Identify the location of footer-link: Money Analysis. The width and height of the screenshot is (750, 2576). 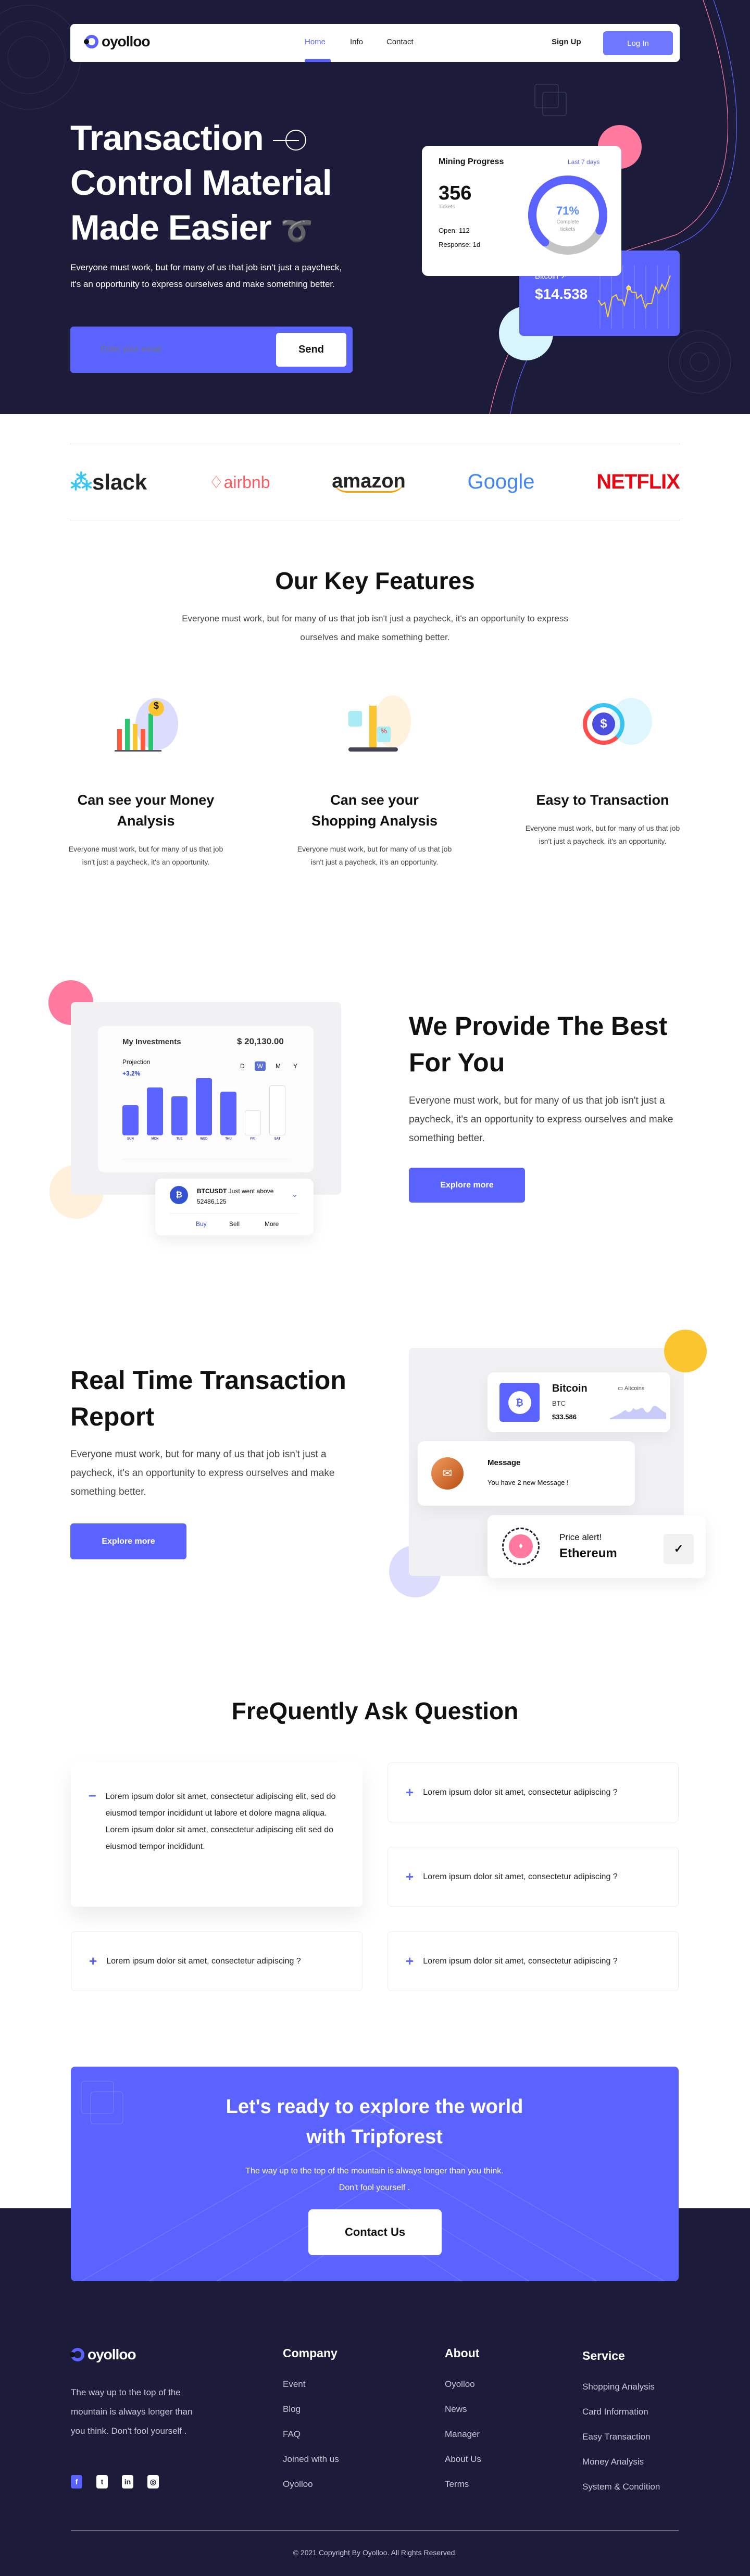
(621, 2462).